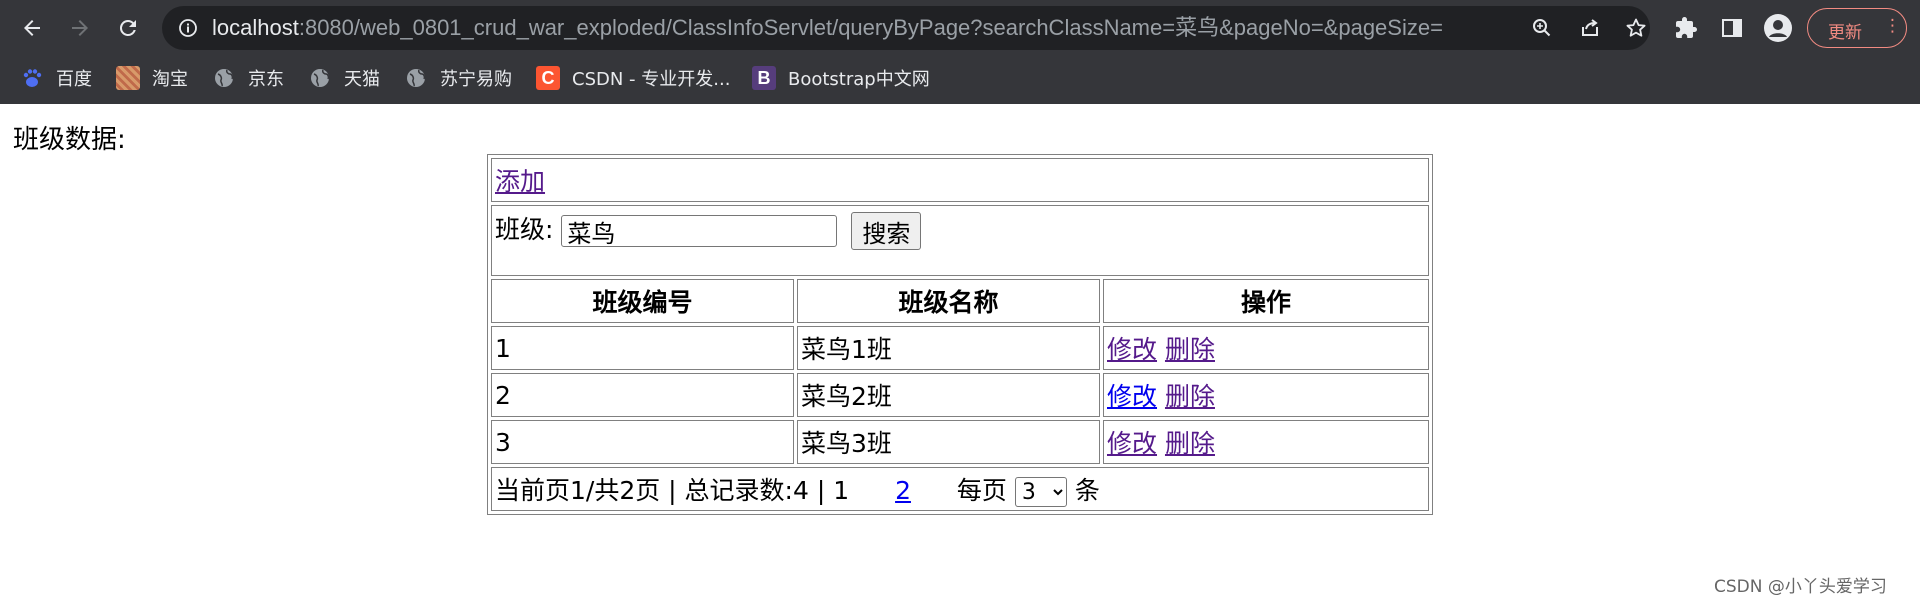 The width and height of the screenshot is (1920, 602). What do you see at coordinates (1636, 28) in the screenshot?
I see `bookmark-star-icon` at bounding box center [1636, 28].